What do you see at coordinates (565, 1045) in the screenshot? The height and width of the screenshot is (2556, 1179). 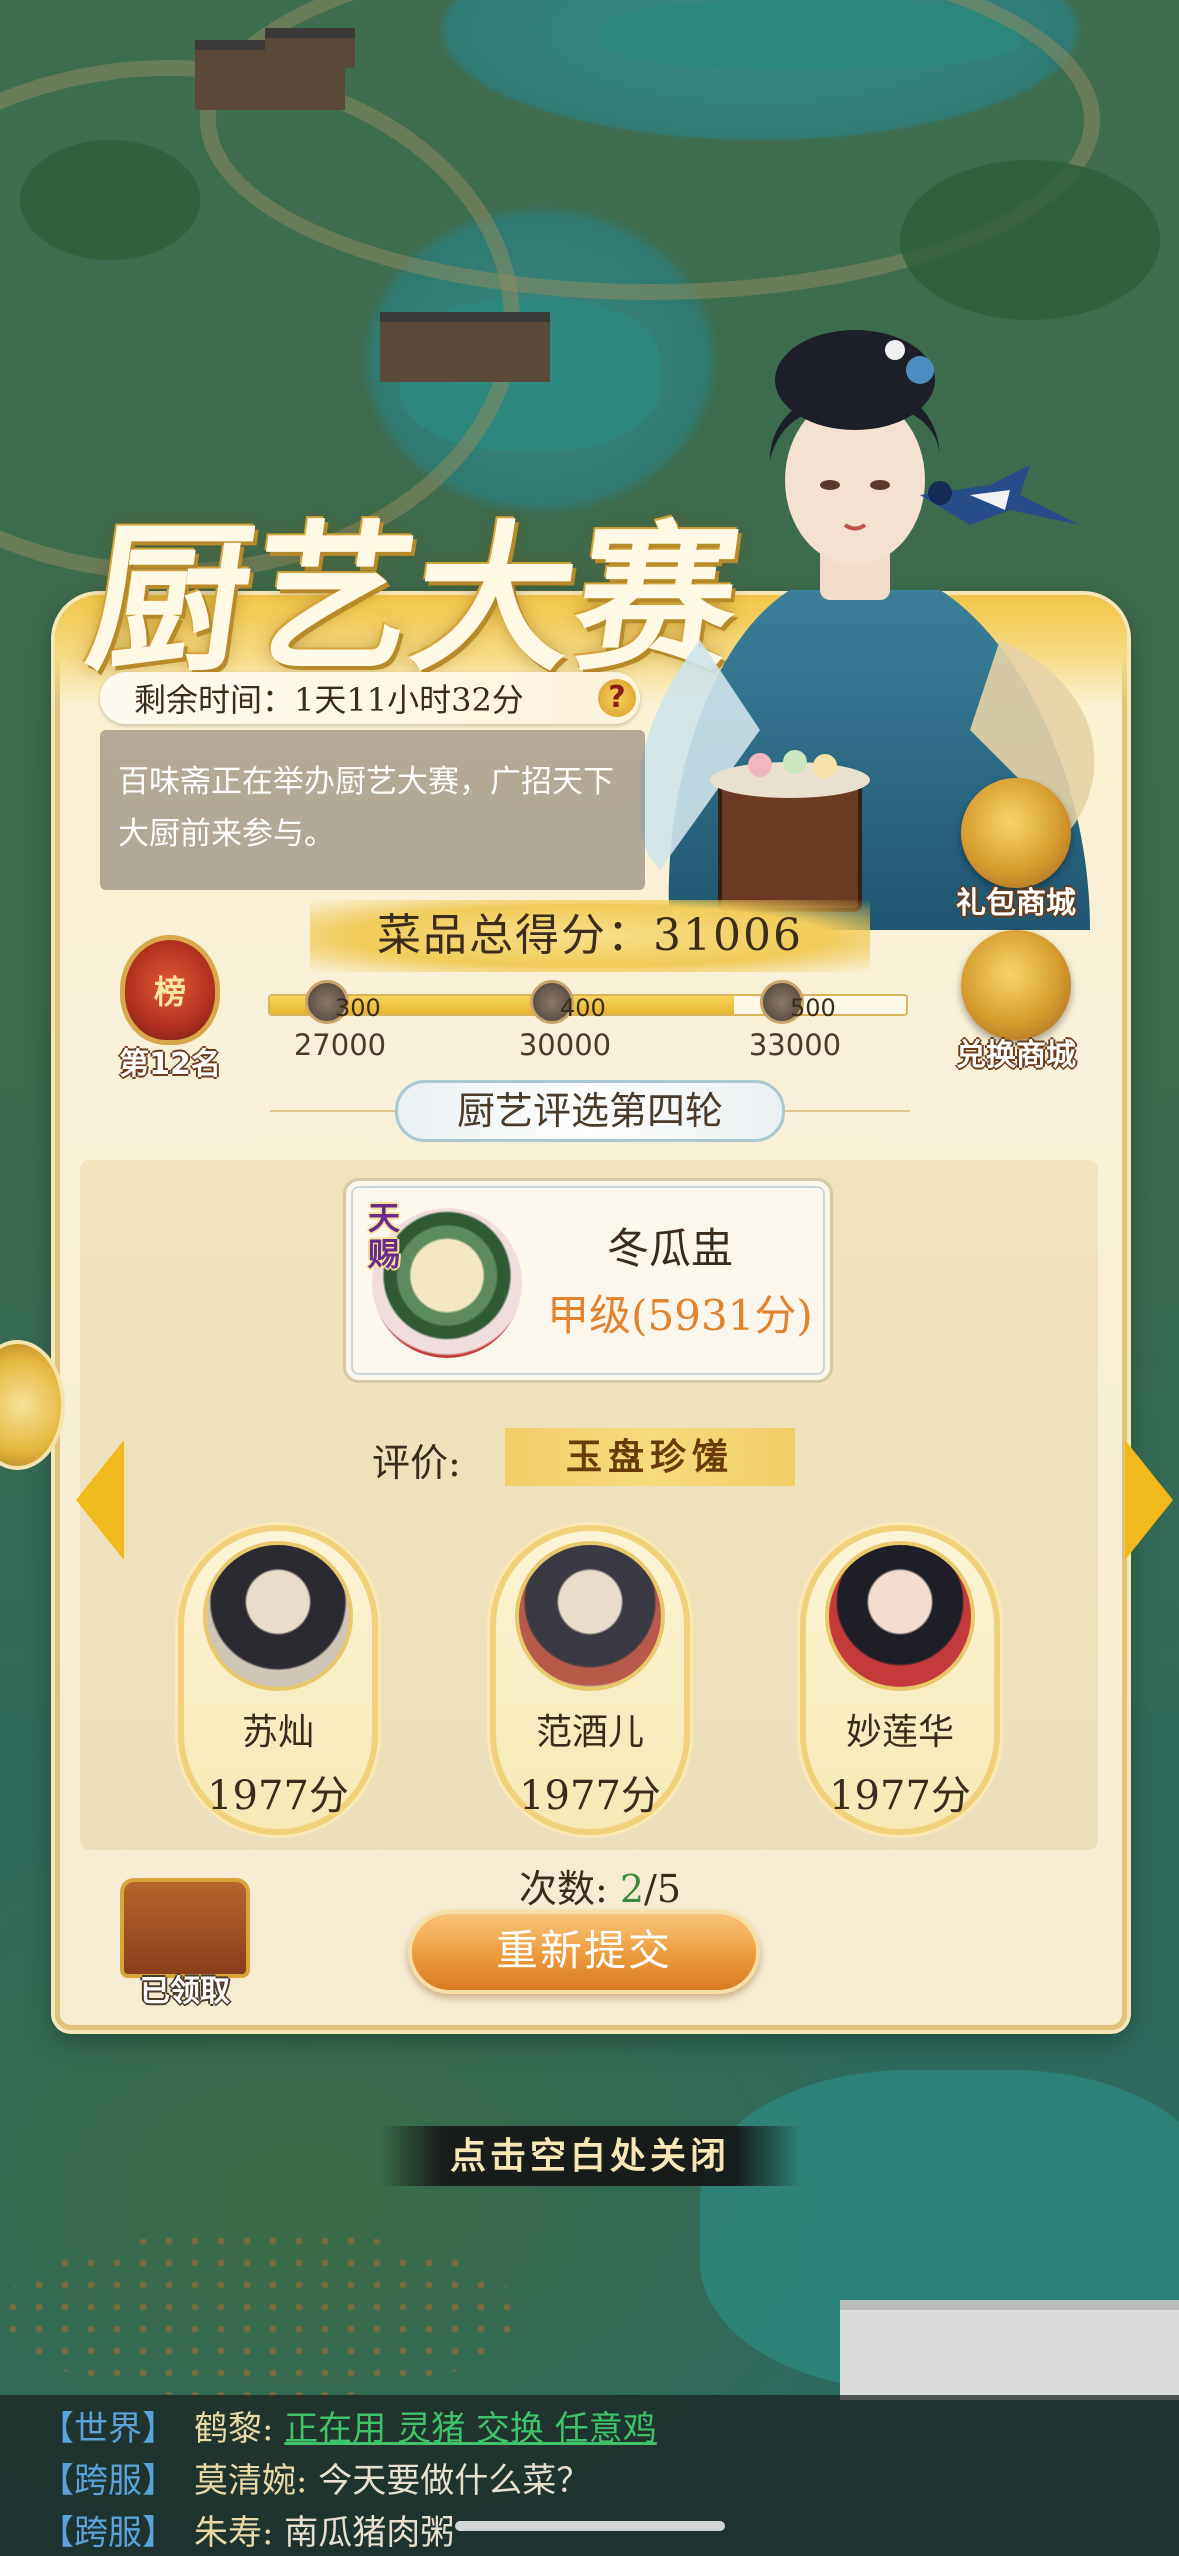 I see `milestone-threshold: 30000` at bounding box center [565, 1045].